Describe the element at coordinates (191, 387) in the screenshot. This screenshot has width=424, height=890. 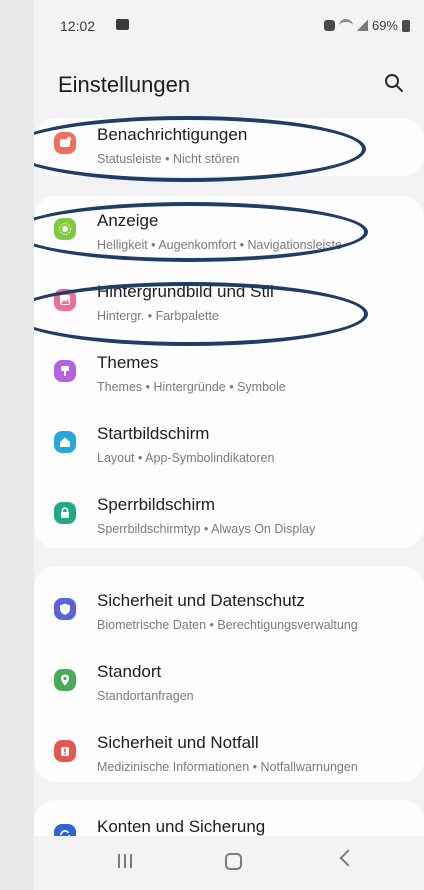
I see `setting-subtitle: Themes • Hintergründe • Symbole` at that location.